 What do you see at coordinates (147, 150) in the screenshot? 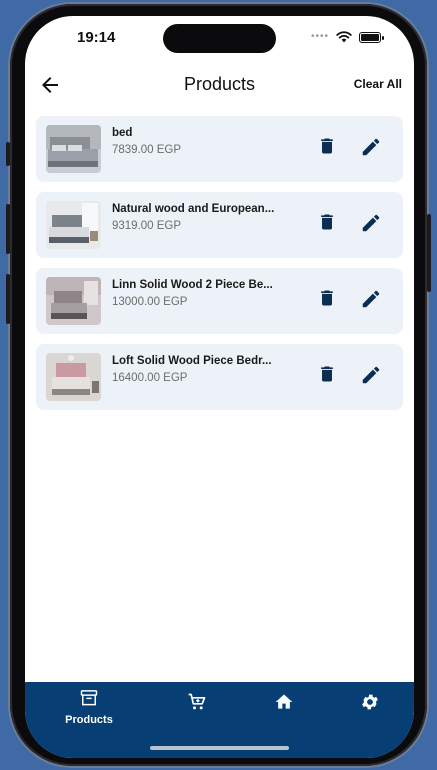
I see `product-price: 7839.00 EGP` at bounding box center [147, 150].